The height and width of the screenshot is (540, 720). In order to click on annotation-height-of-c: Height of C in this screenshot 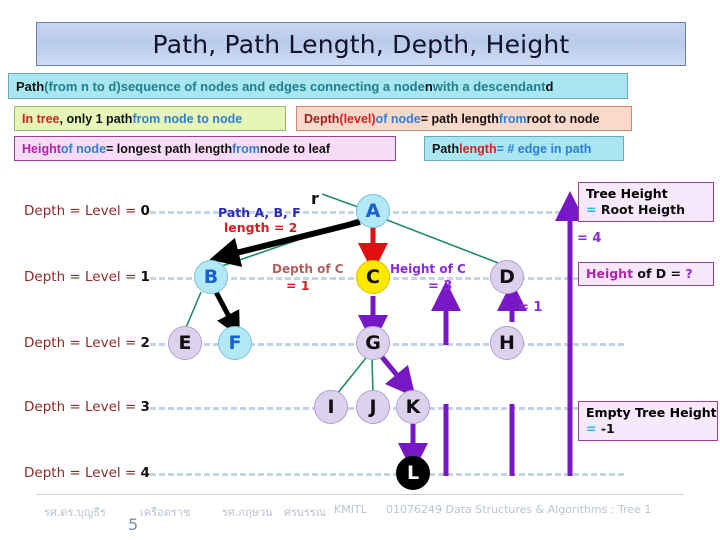, I will do `click(428, 269)`.